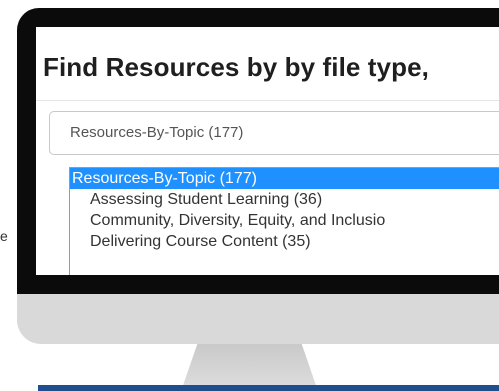  Describe the element at coordinates (157, 132) in the screenshot. I see `select-value: Resources-By-Topic (177)` at that location.